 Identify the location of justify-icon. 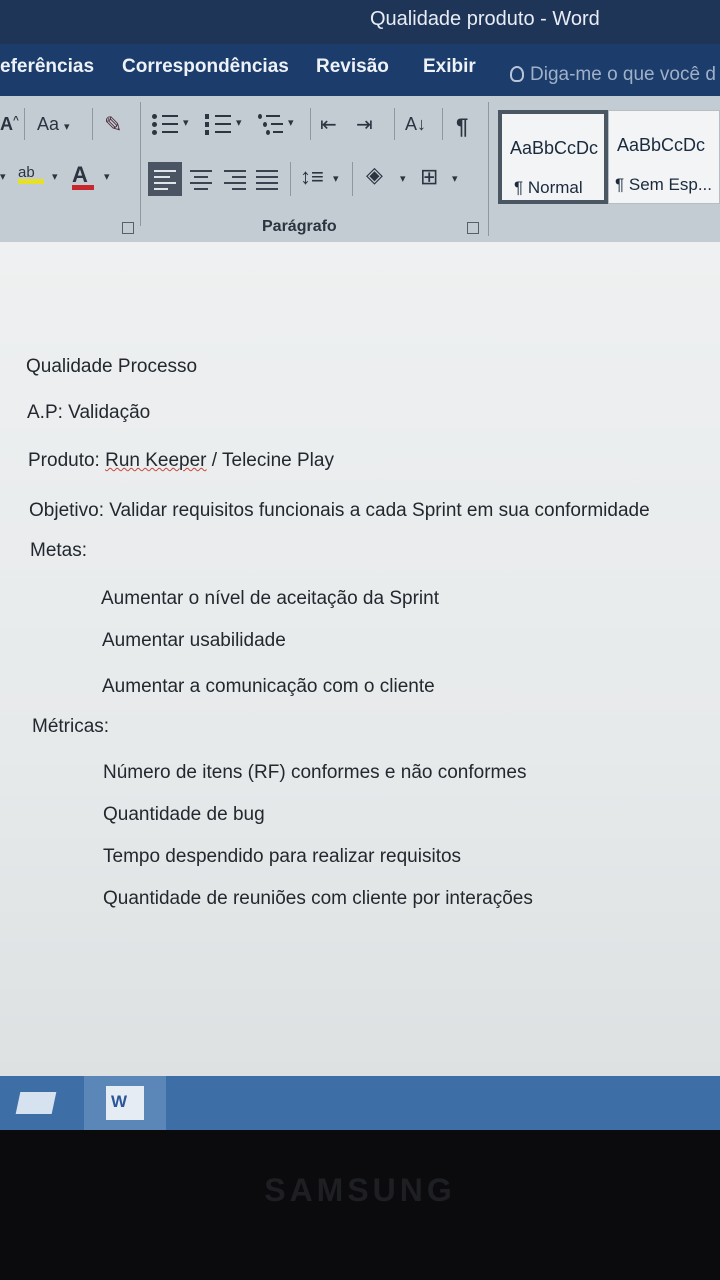
(267, 179).